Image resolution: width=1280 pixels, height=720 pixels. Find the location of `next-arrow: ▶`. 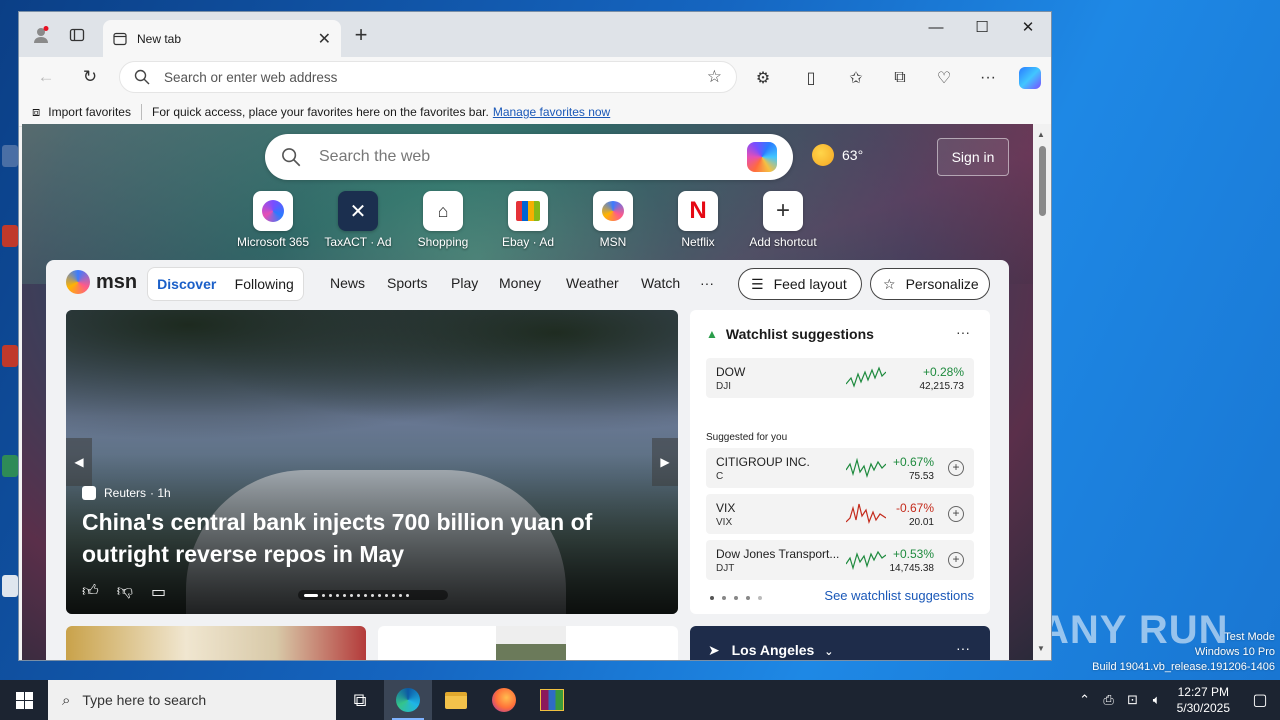

next-arrow: ▶ is located at coordinates (665, 462).